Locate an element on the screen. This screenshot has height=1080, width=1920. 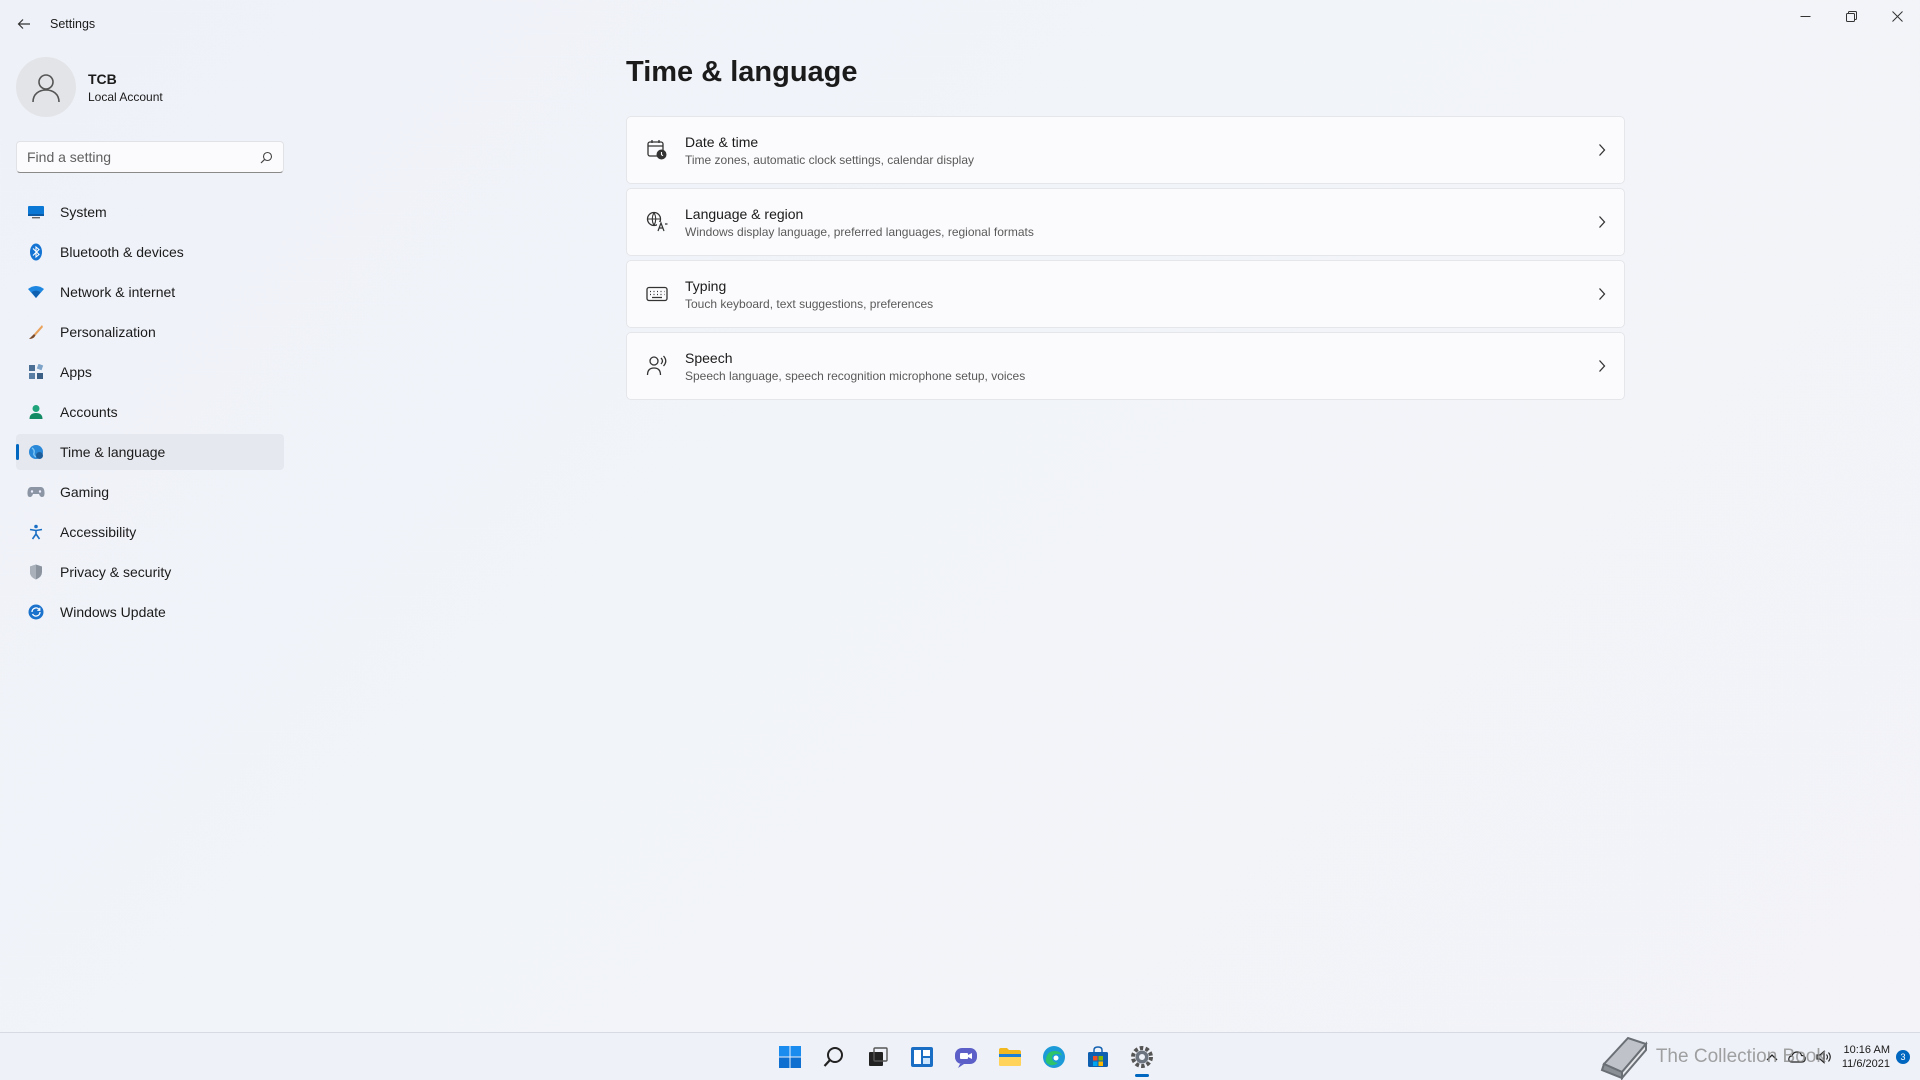
title-bar: Settings is located at coordinates (960, 24).